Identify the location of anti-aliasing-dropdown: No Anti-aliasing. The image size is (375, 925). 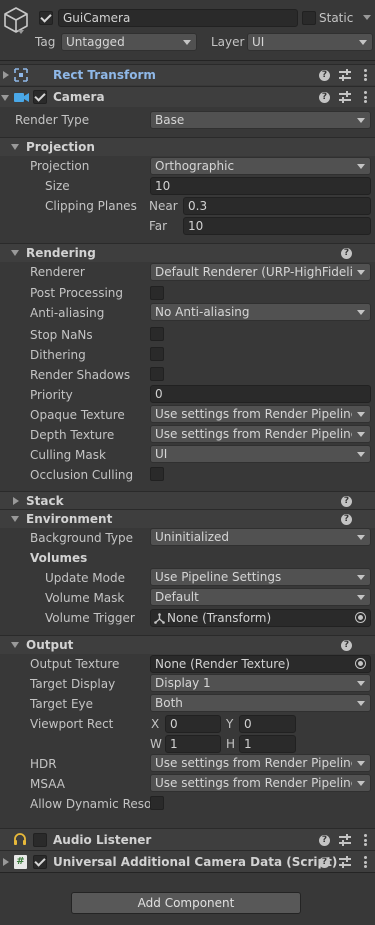
(260, 312).